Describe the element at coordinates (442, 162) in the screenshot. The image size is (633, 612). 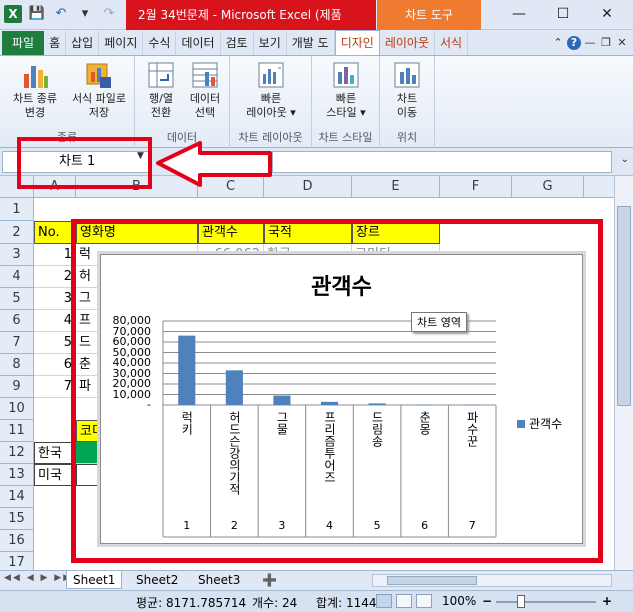
I see `formula-input` at that location.